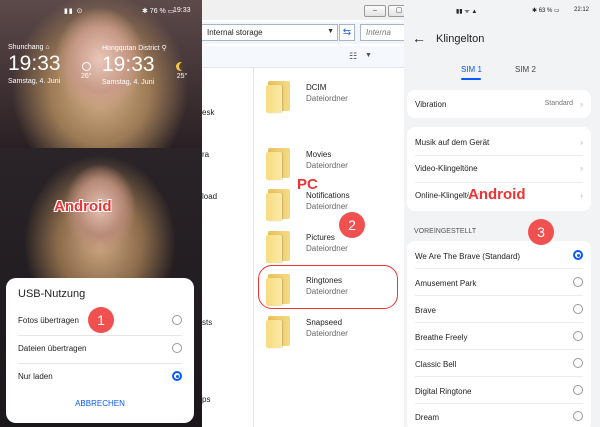  I want to click on tab-sim-1: SIM 1, so click(471, 69).